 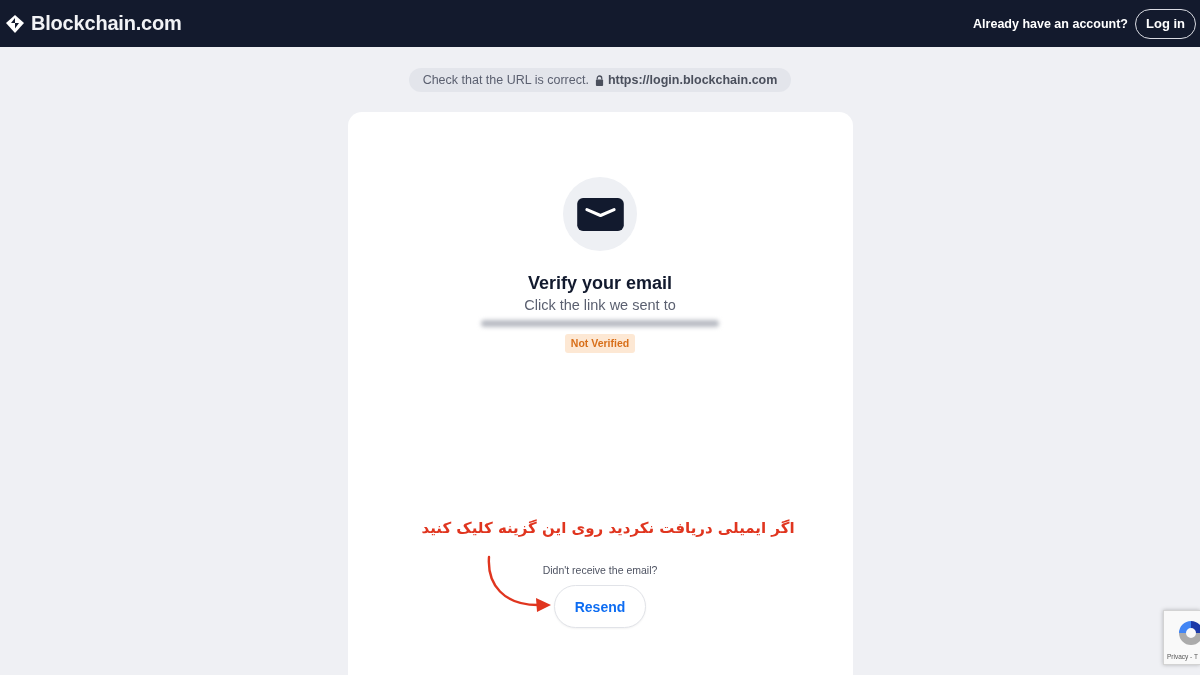 What do you see at coordinates (600, 570) in the screenshot?
I see `resend-prompt: Didn't receive the email?` at bounding box center [600, 570].